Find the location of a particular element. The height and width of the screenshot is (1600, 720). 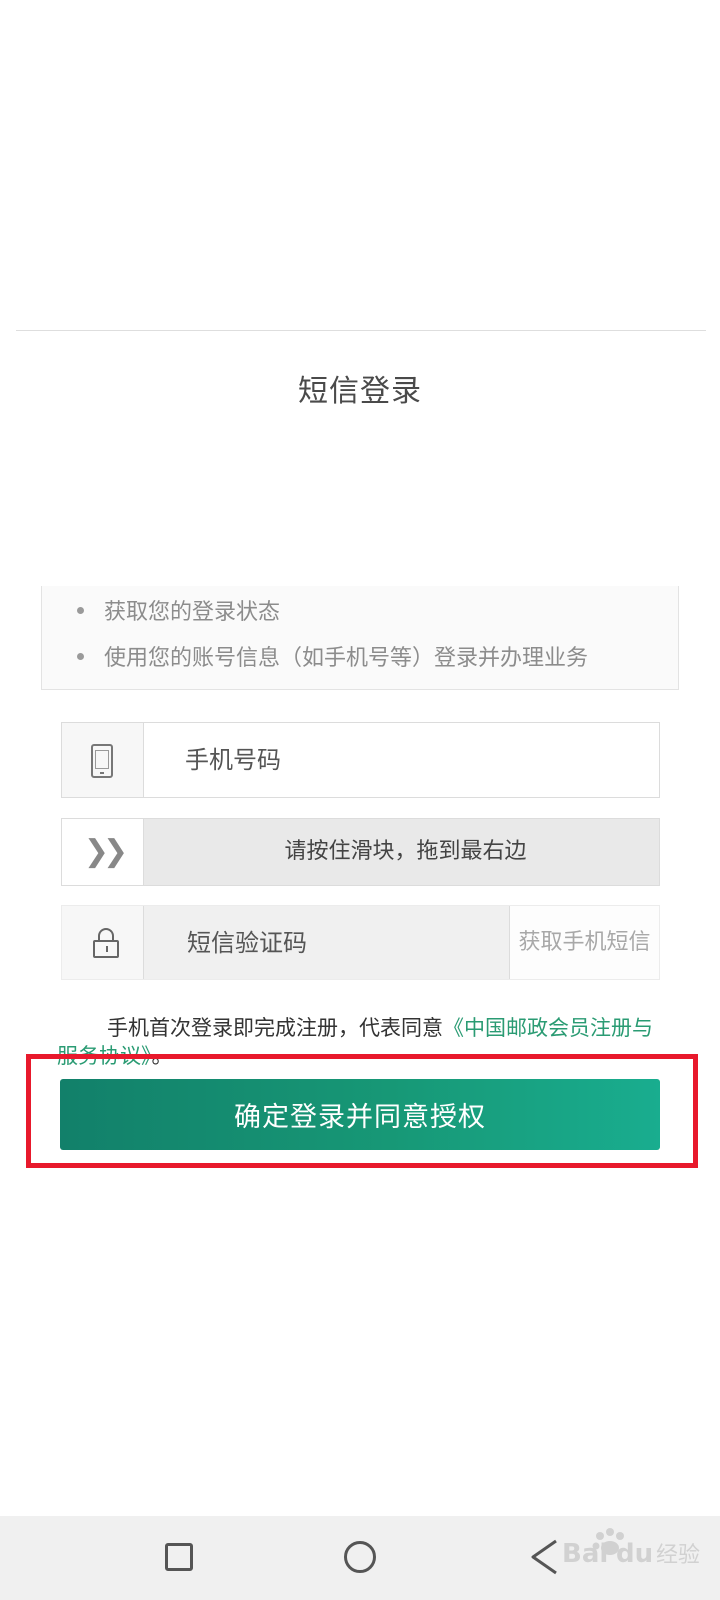

agreement-suffix: 。 is located at coordinates (162, 1056).